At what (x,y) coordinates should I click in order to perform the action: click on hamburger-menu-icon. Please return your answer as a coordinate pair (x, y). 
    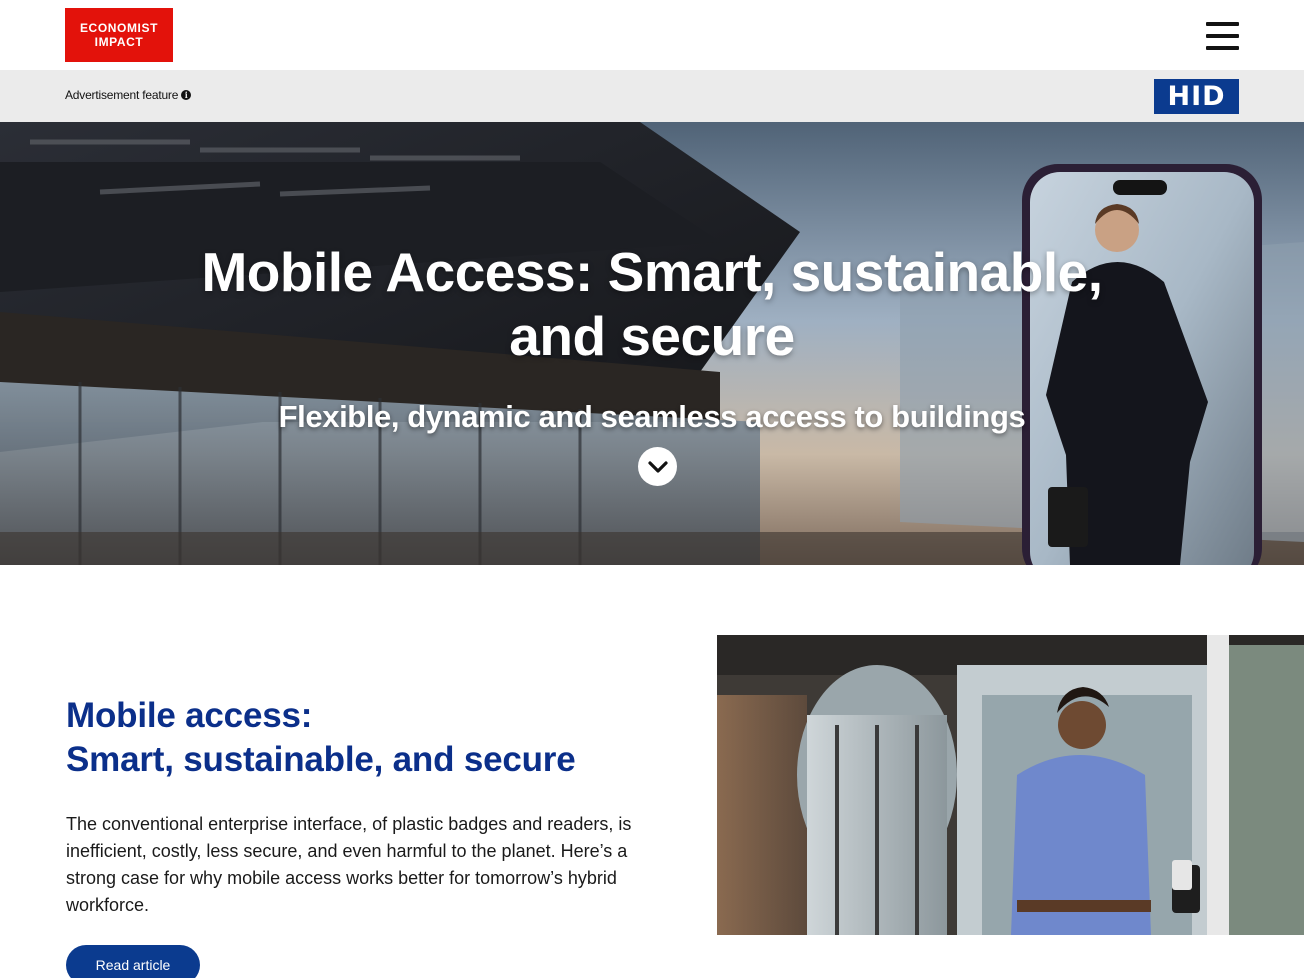
    Looking at the image, I should click on (1223, 37).